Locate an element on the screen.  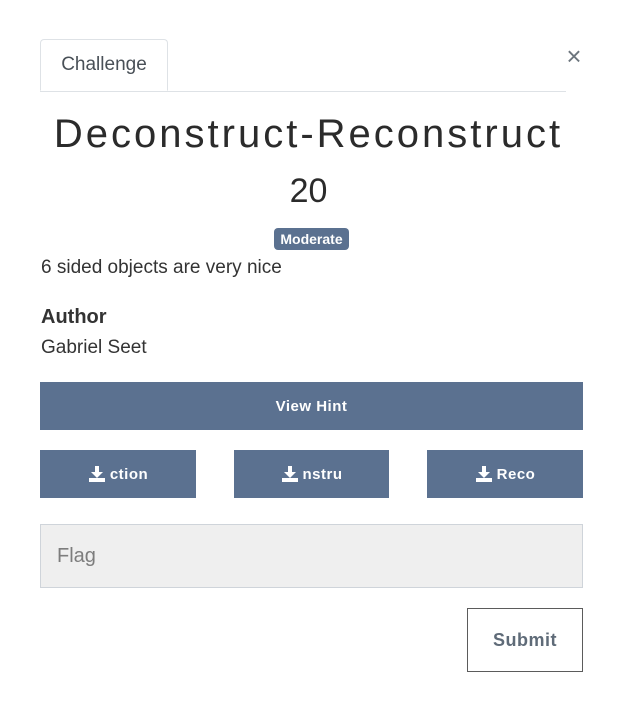
badge-container: Moderate is located at coordinates (308, 239).